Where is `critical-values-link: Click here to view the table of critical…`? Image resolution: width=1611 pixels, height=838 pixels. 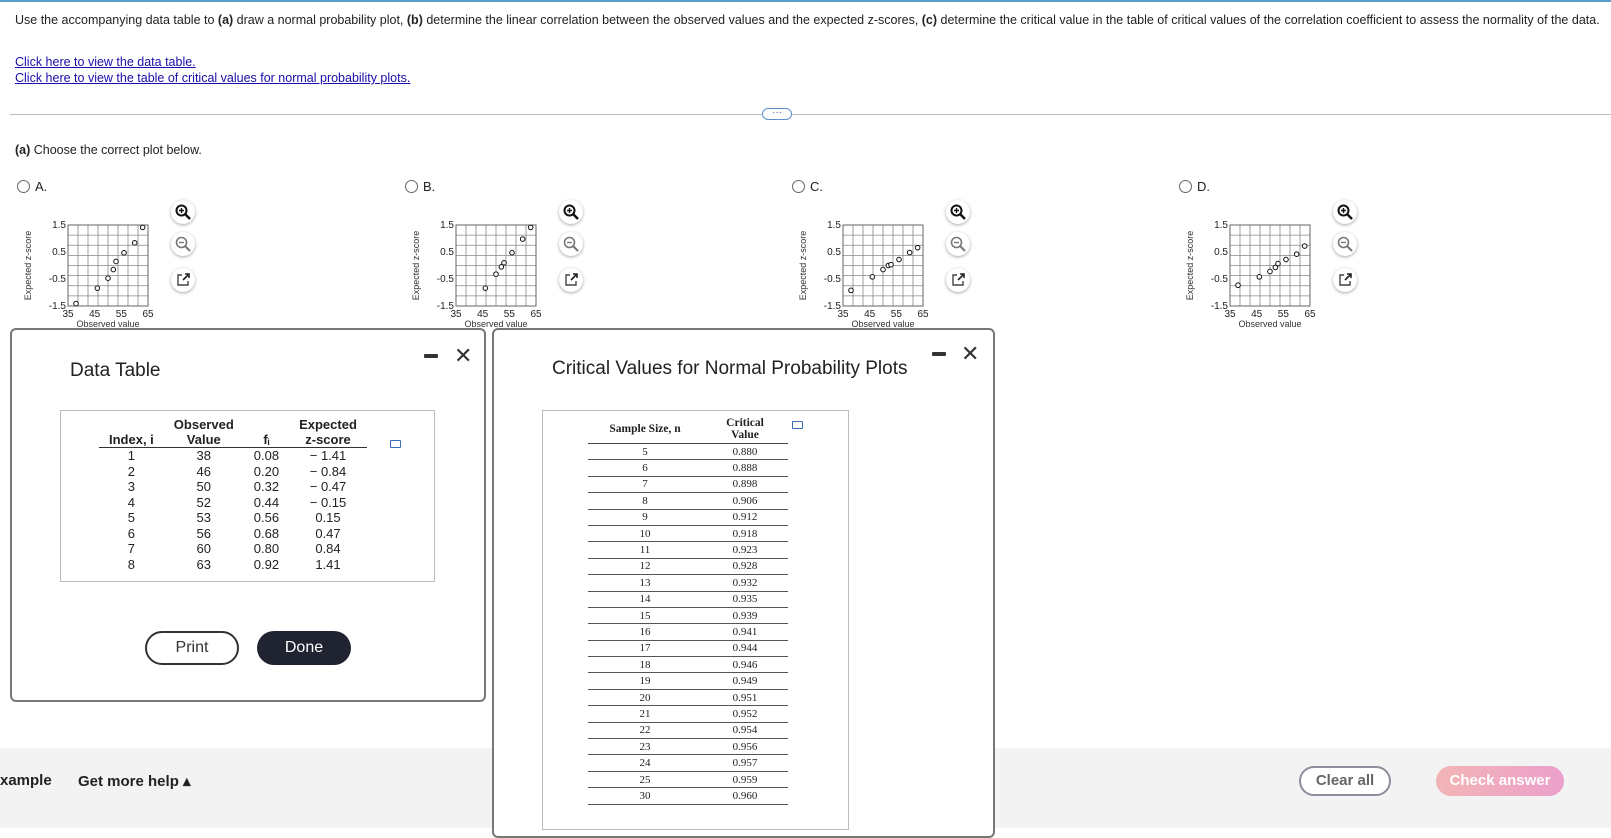
critical-values-link: Click here to view the table of critical… is located at coordinates (212, 78).